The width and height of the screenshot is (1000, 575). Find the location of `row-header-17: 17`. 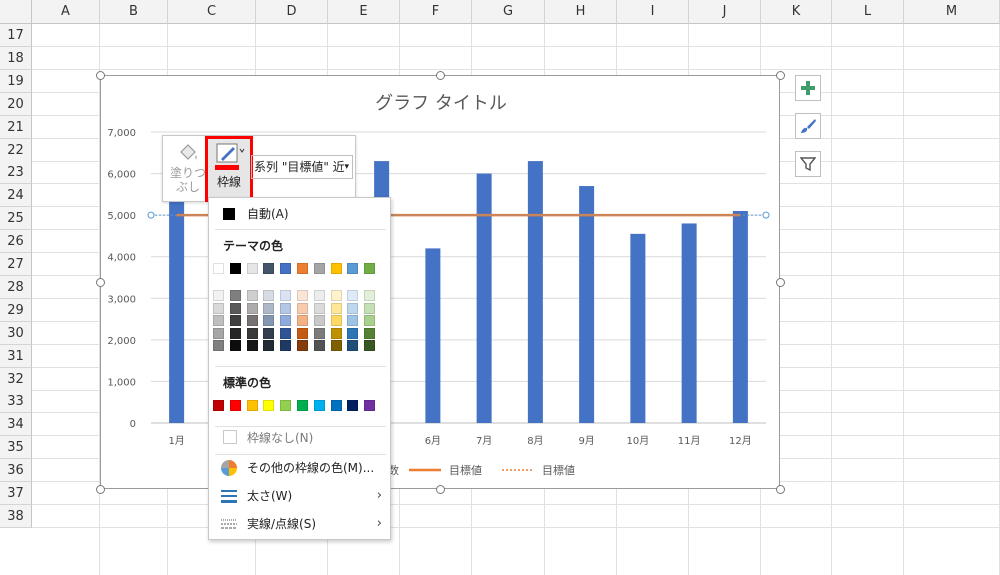

row-header-17: 17 is located at coordinates (16, 35).